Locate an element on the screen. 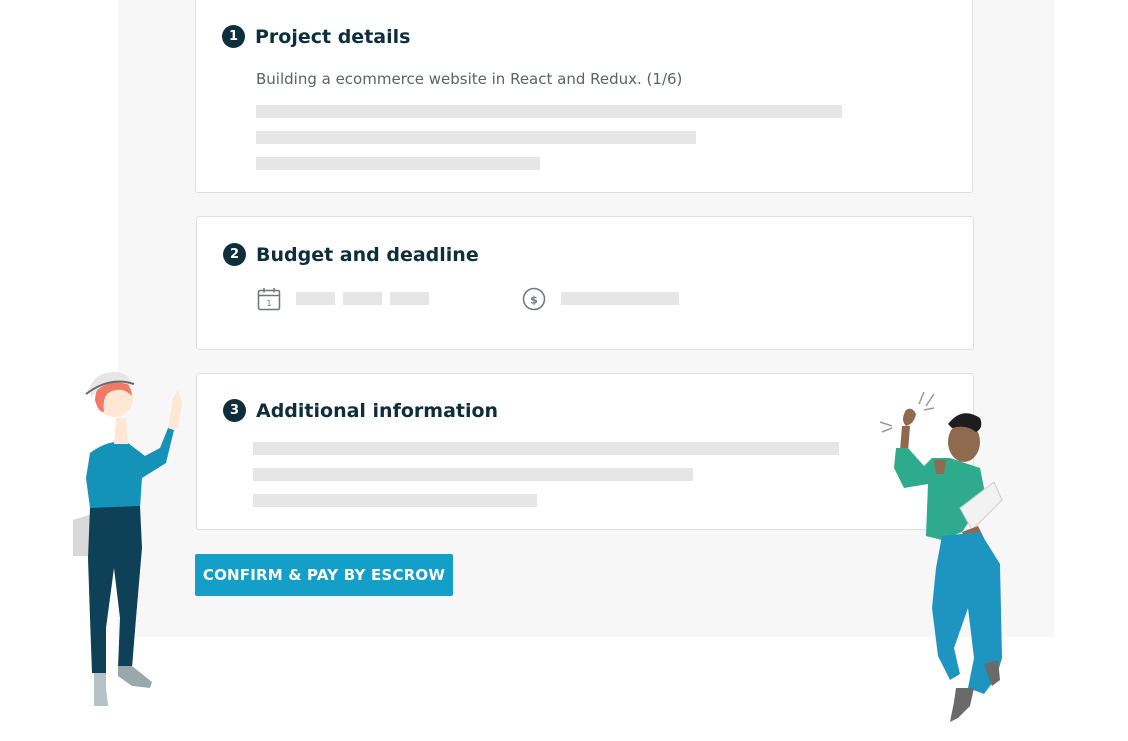 Image resolution: width=1128 pixels, height=741 pixels. step-number-badge: 1 is located at coordinates (233, 36).